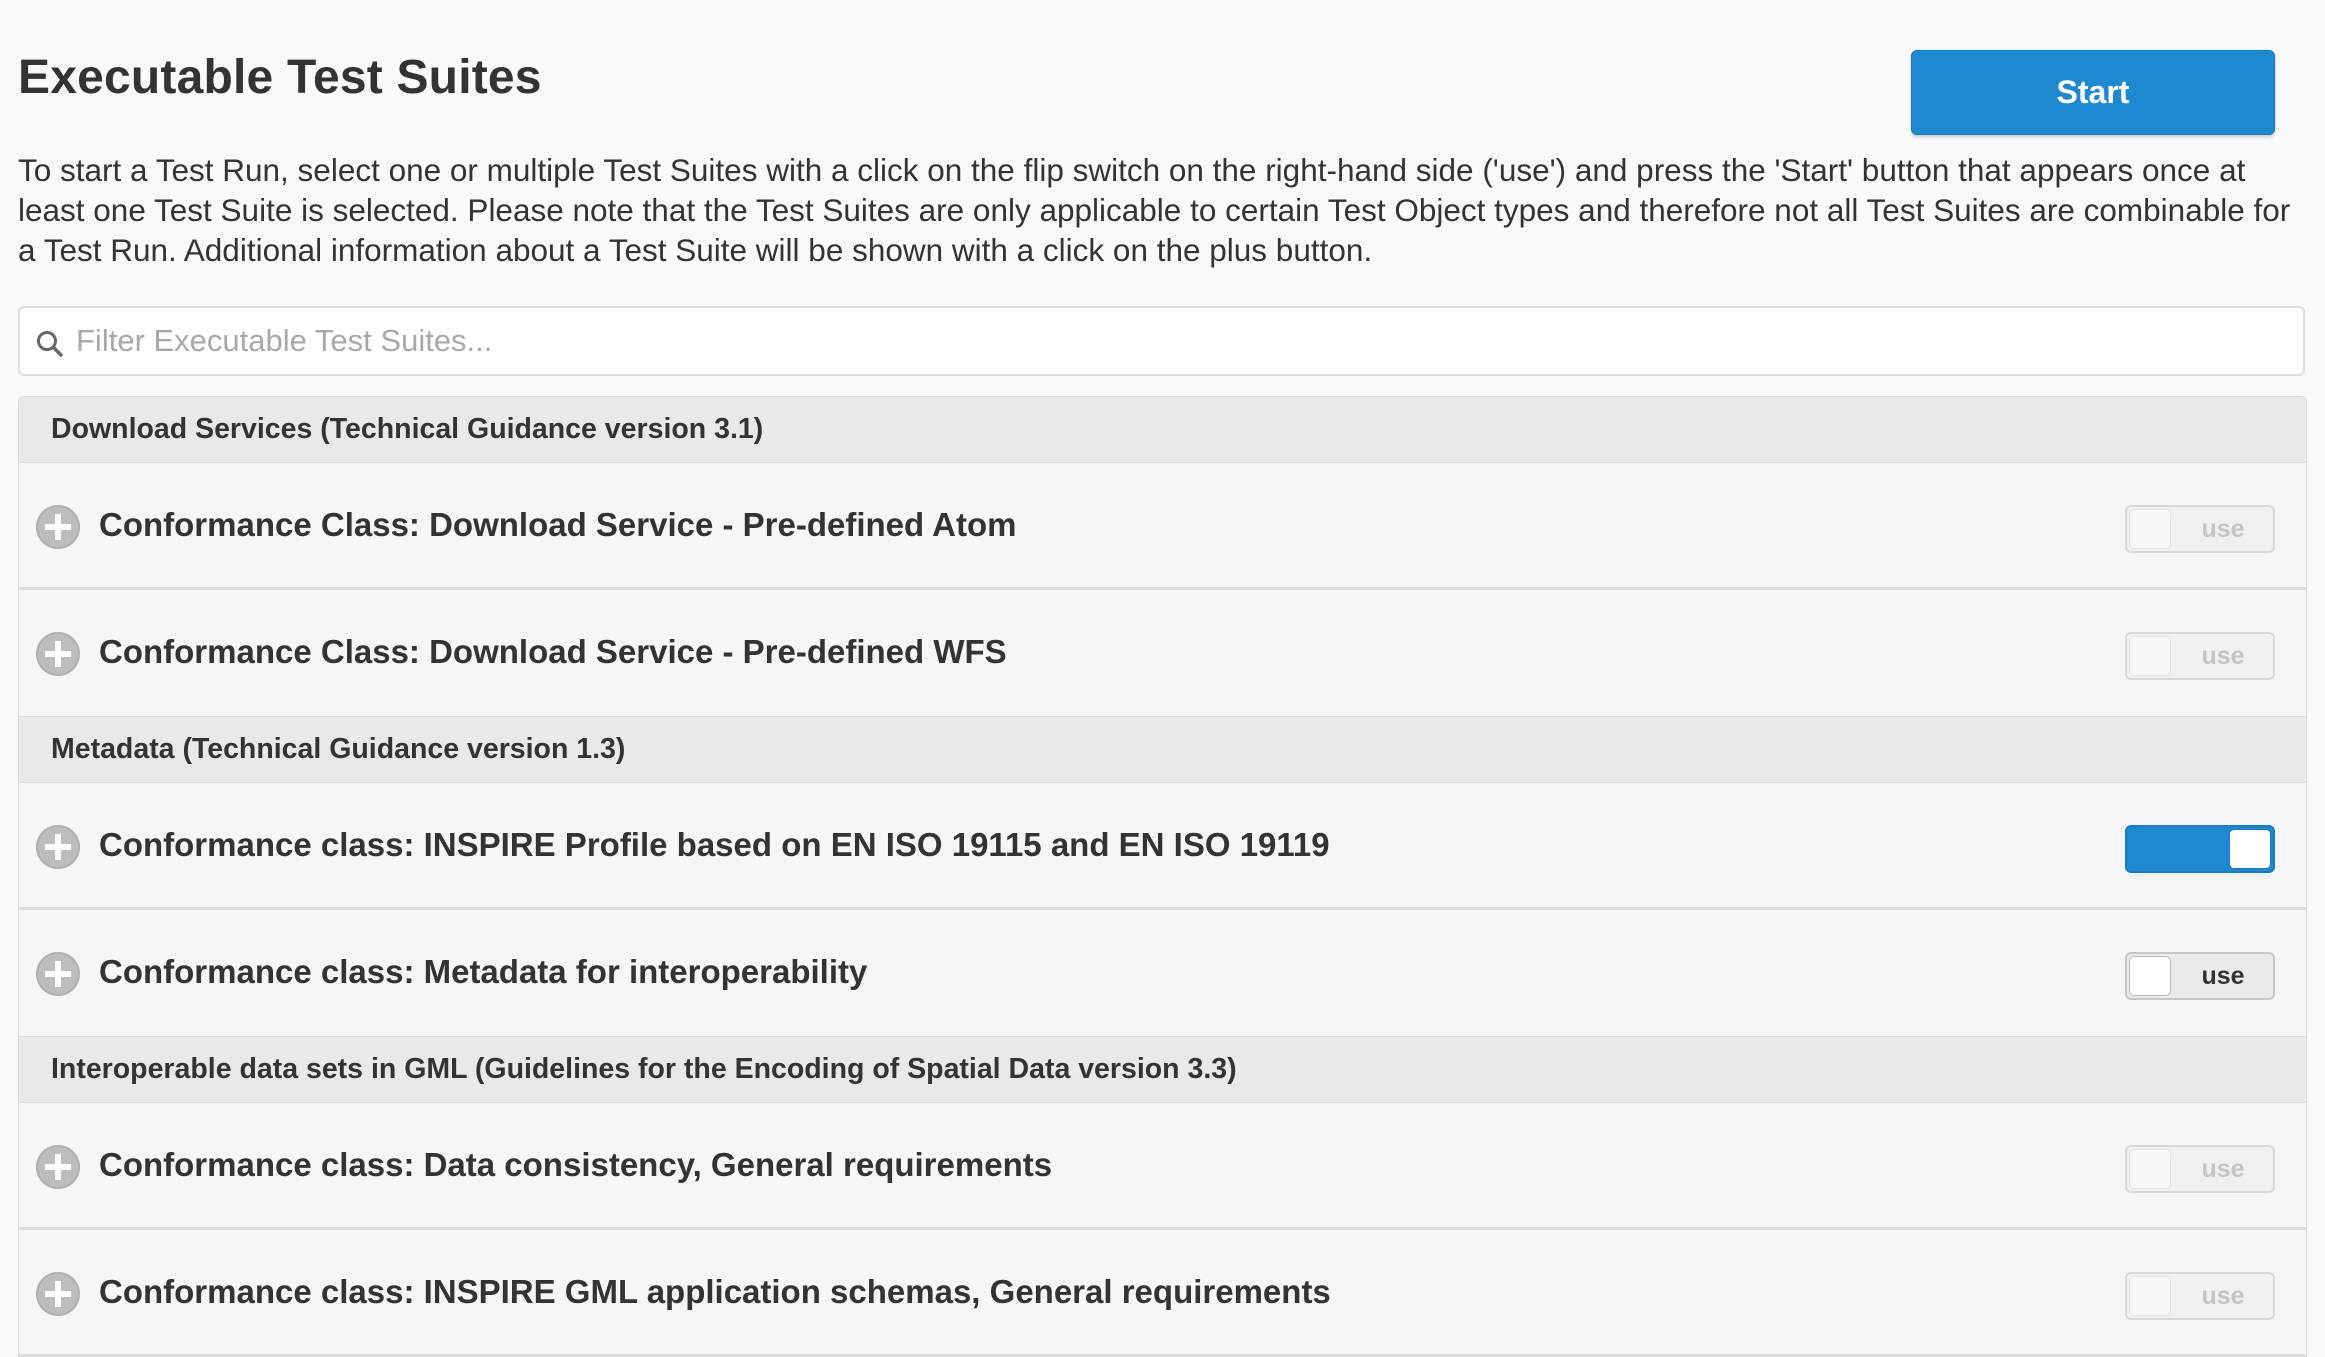 Image resolution: width=2325 pixels, height=1357 pixels. I want to click on page-title: Executable Test Suites, so click(280, 77).